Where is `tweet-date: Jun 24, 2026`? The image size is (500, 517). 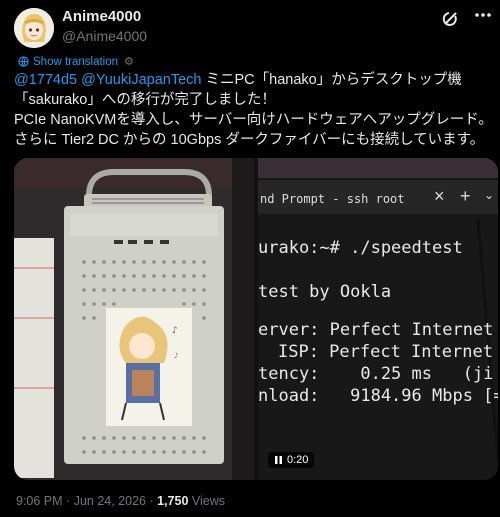
tweet-date: Jun 24, 2026 is located at coordinates (110, 501).